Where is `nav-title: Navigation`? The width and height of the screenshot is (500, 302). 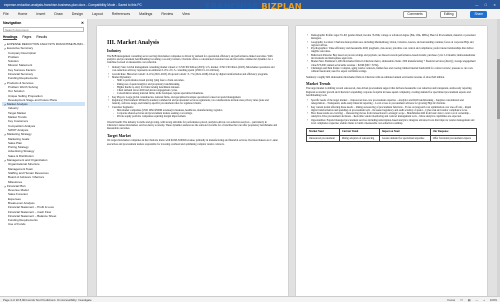
nav-title: Navigation is located at coordinates (12, 23).